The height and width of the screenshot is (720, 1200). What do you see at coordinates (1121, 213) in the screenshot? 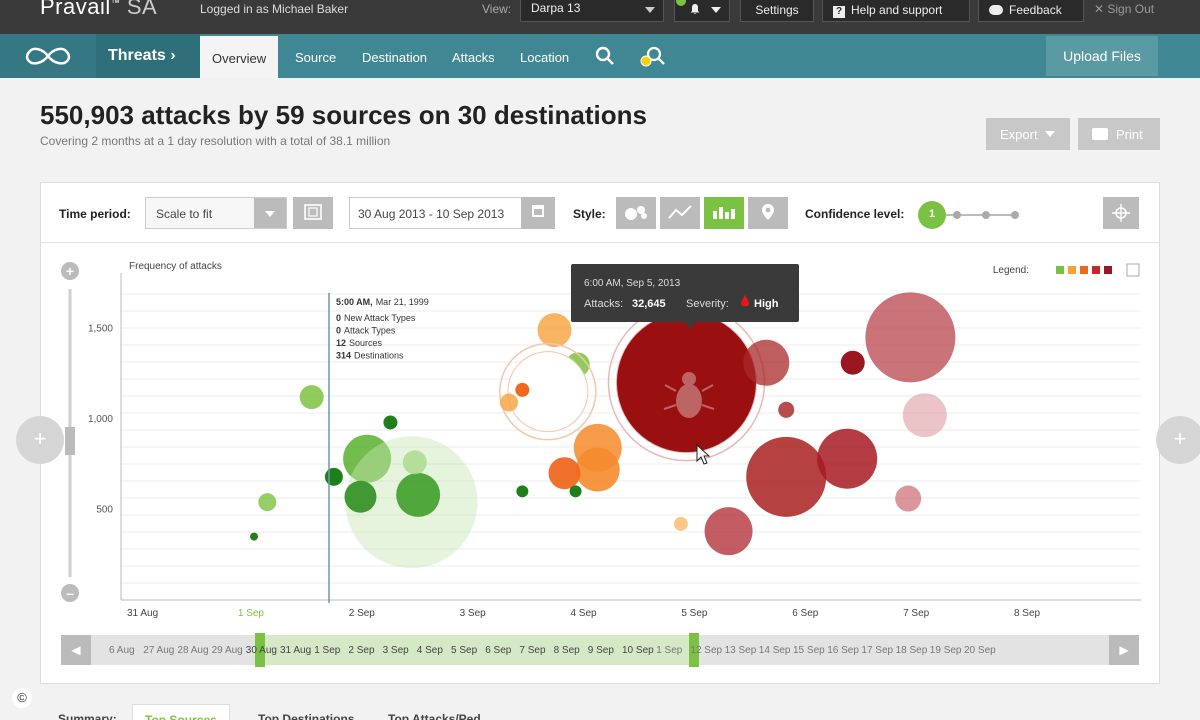
I see `locate-button` at bounding box center [1121, 213].